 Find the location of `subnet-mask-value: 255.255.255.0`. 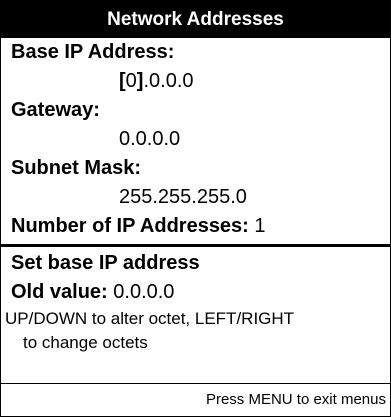

subnet-mask-value: 255.255.255.0 is located at coordinates (183, 197).